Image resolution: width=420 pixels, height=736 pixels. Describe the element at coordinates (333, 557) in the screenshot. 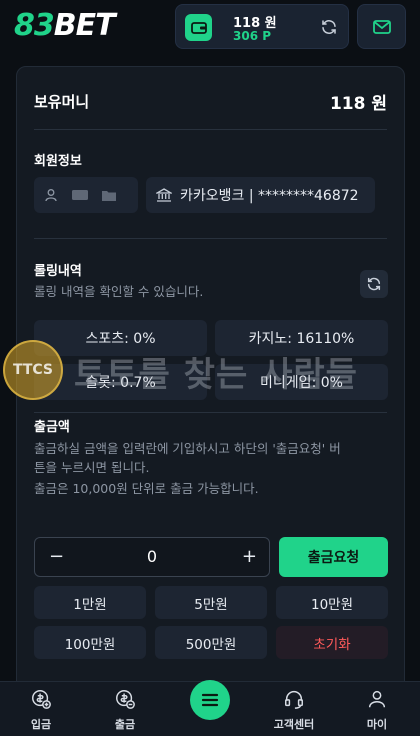

I see `withdraw-request-button: 출금요청` at that location.